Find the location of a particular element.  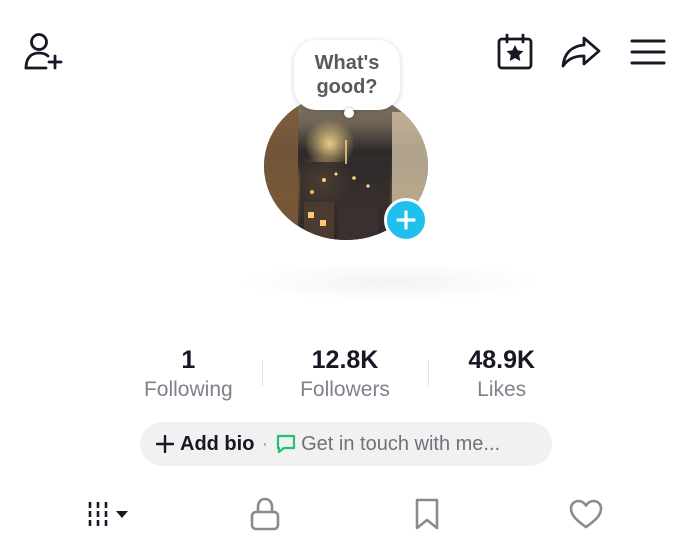

hamburger-menu-icon is located at coordinates (648, 52).